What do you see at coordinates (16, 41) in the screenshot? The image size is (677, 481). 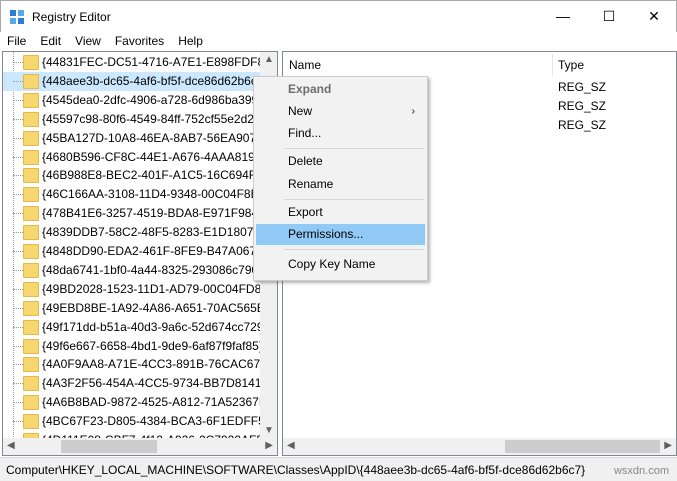 I see `menu-file: File` at bounding box center [16, 41].